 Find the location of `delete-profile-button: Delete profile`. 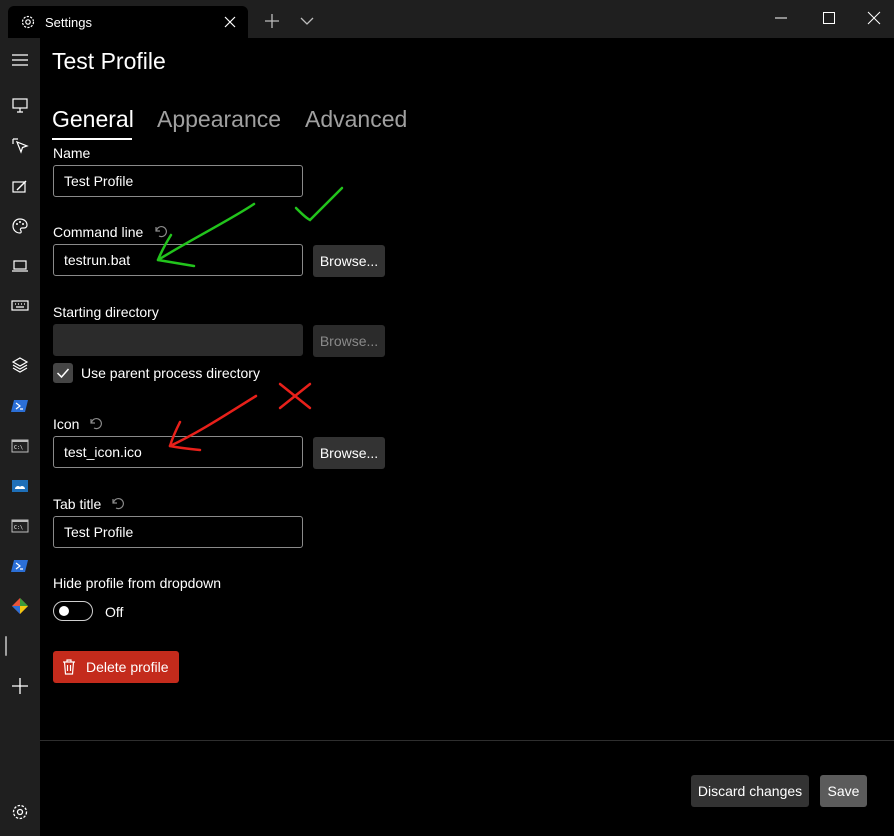

delete-profile-button: Delete profile is located at coordinates (116, 667).